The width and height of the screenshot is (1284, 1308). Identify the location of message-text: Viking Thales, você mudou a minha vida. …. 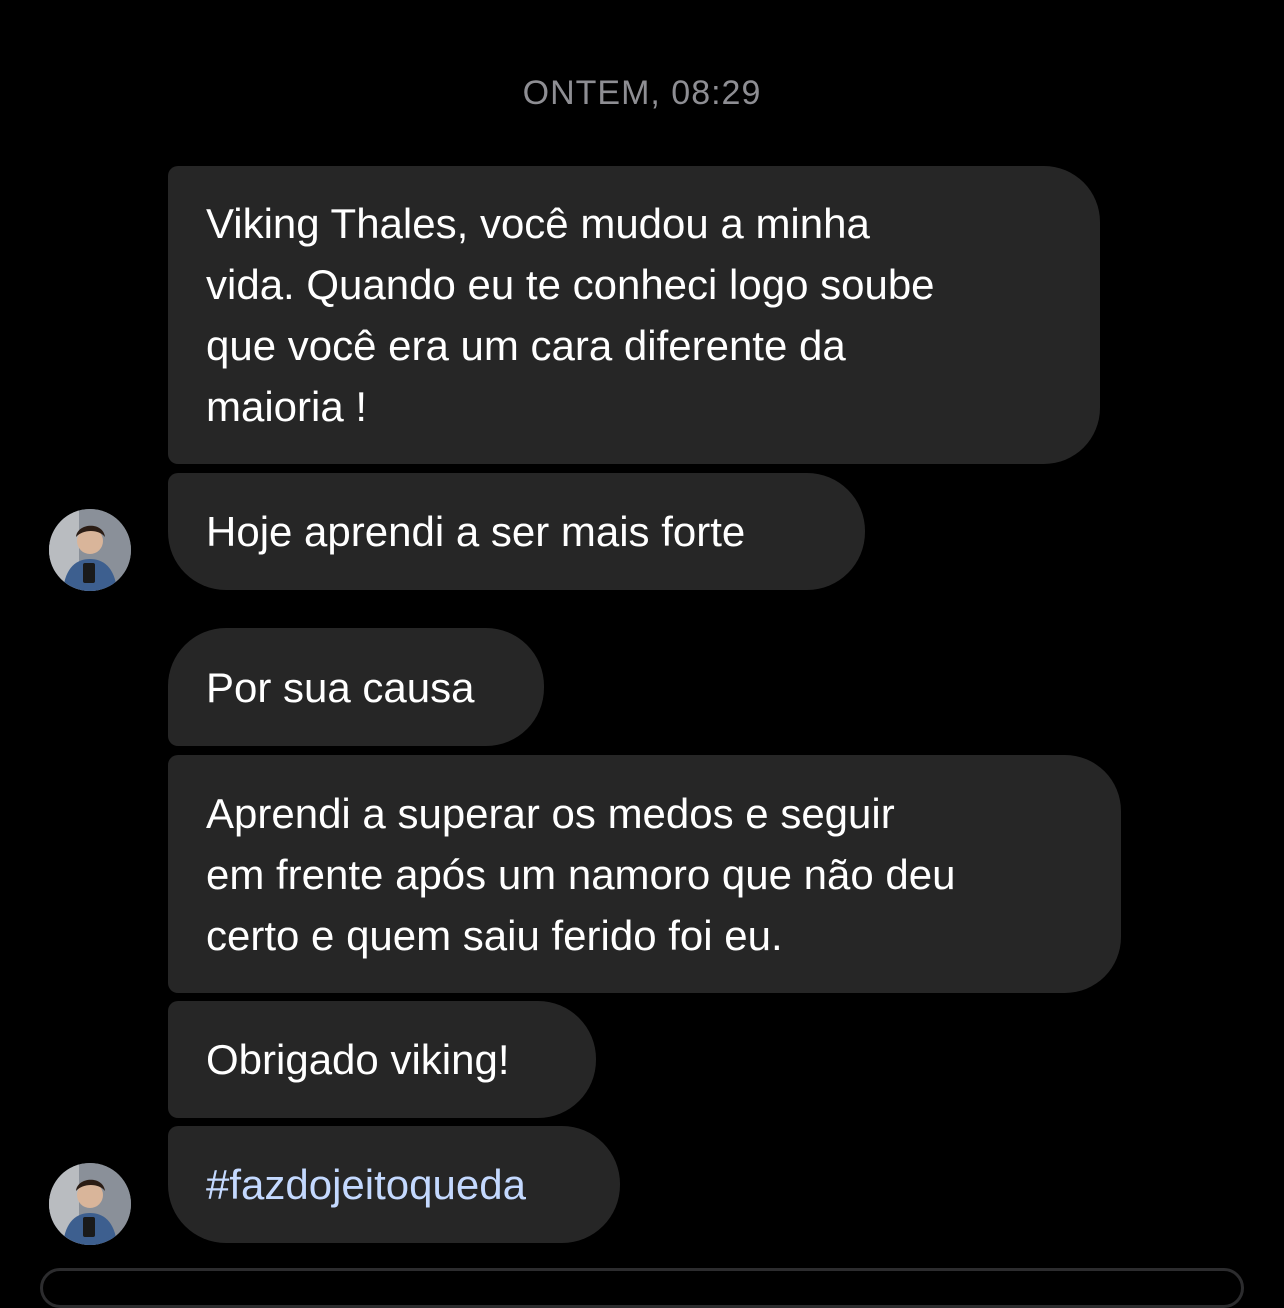
(570, 315).